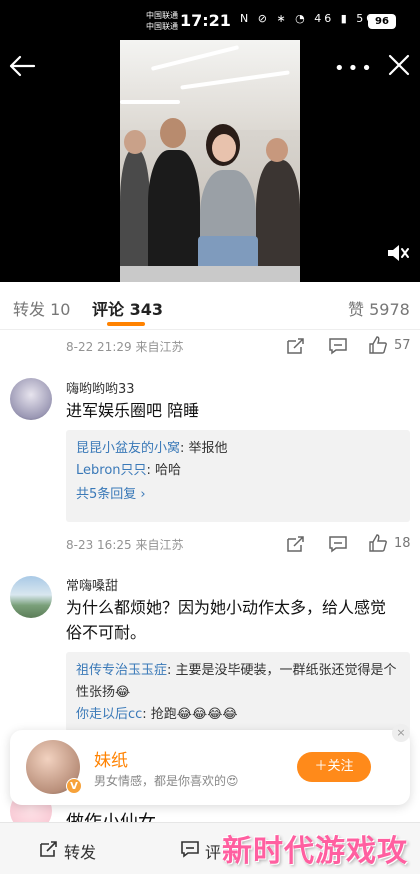 This screenshot has height=874, width=420. I want to click on battery-indicator: 96, so click(382, 21).